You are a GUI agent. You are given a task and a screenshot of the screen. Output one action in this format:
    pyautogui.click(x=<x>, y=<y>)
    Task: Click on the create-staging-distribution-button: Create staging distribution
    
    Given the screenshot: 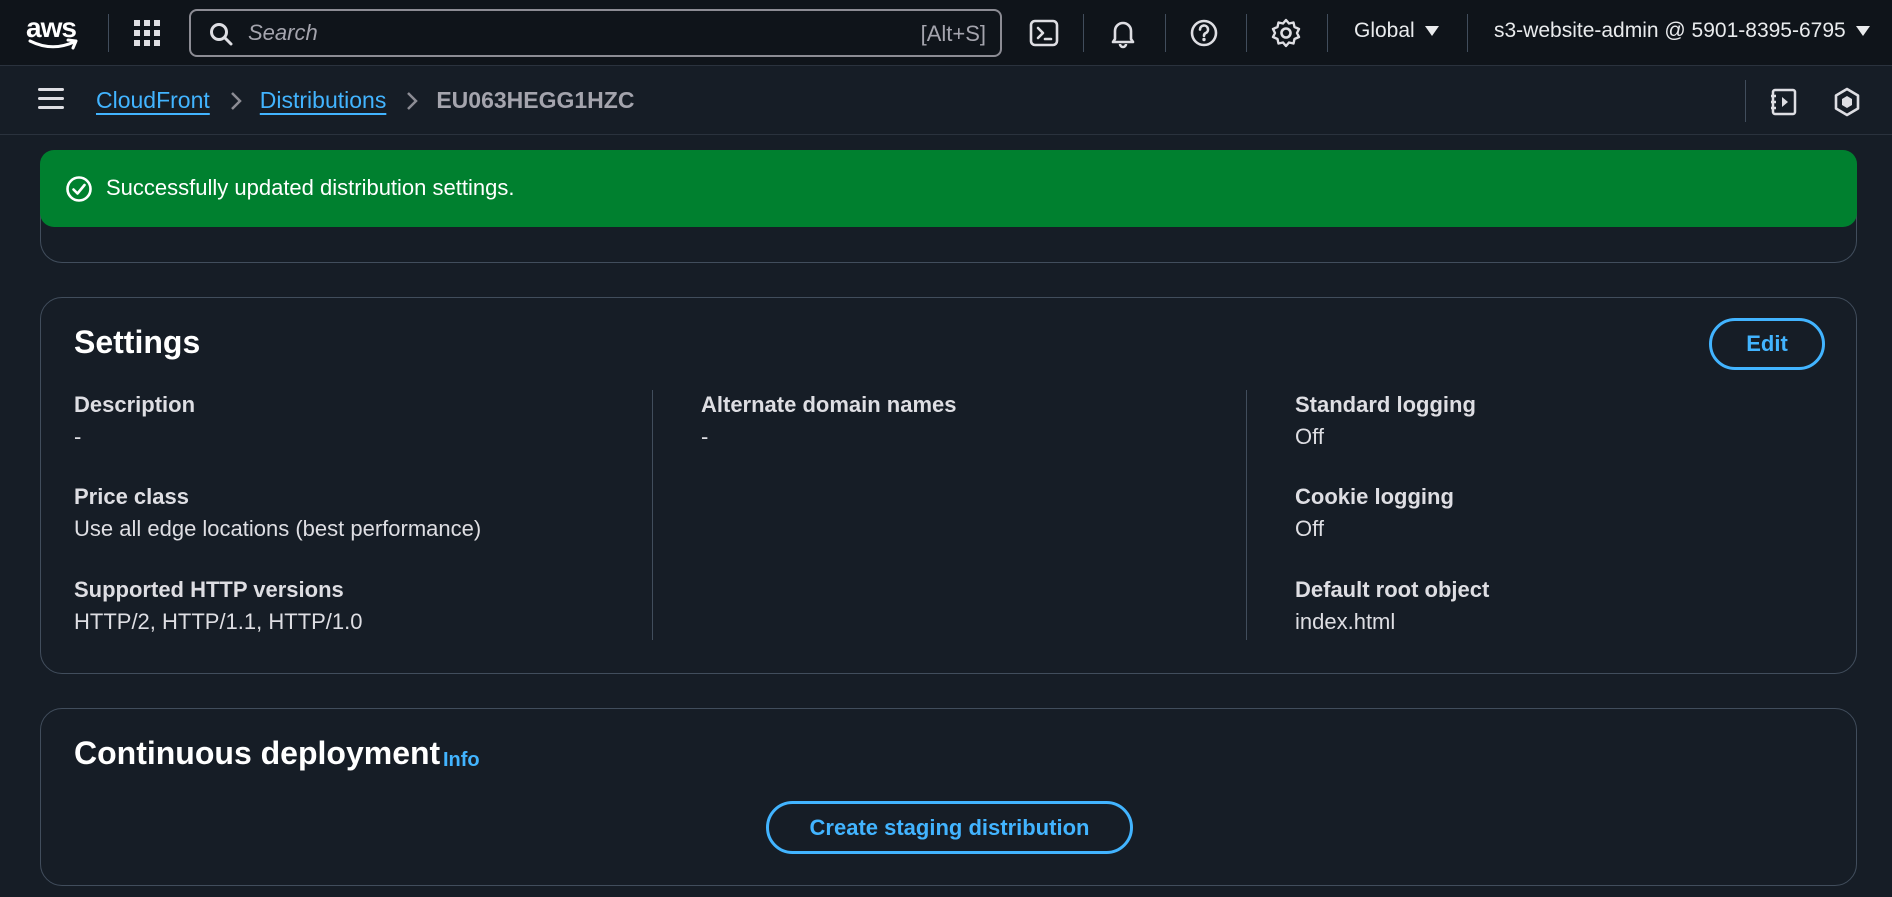 What is the action you would take?
    pyautogui.click(x=949, y=827)
    